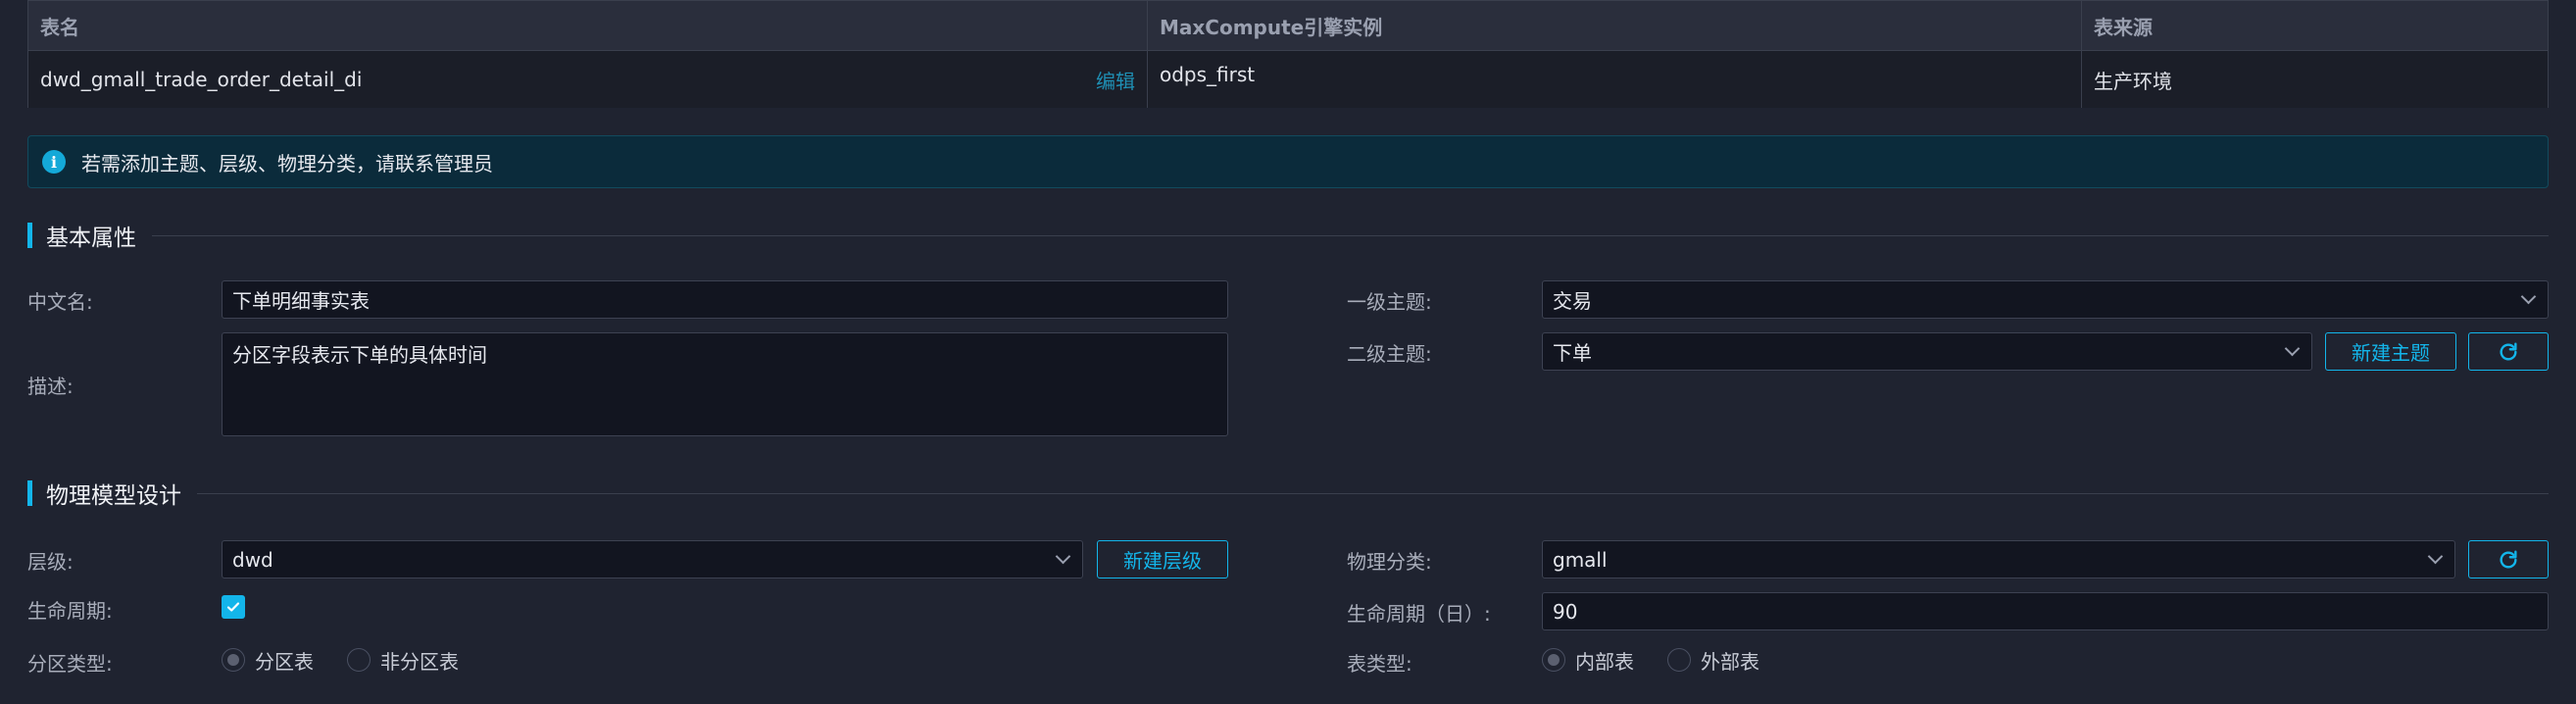 The width and height of the screenshot is (2576, 704). Describe the element at coordinates (1389, 354) in the screenshot. I see `topic2-label: 二级主题:` at that location.